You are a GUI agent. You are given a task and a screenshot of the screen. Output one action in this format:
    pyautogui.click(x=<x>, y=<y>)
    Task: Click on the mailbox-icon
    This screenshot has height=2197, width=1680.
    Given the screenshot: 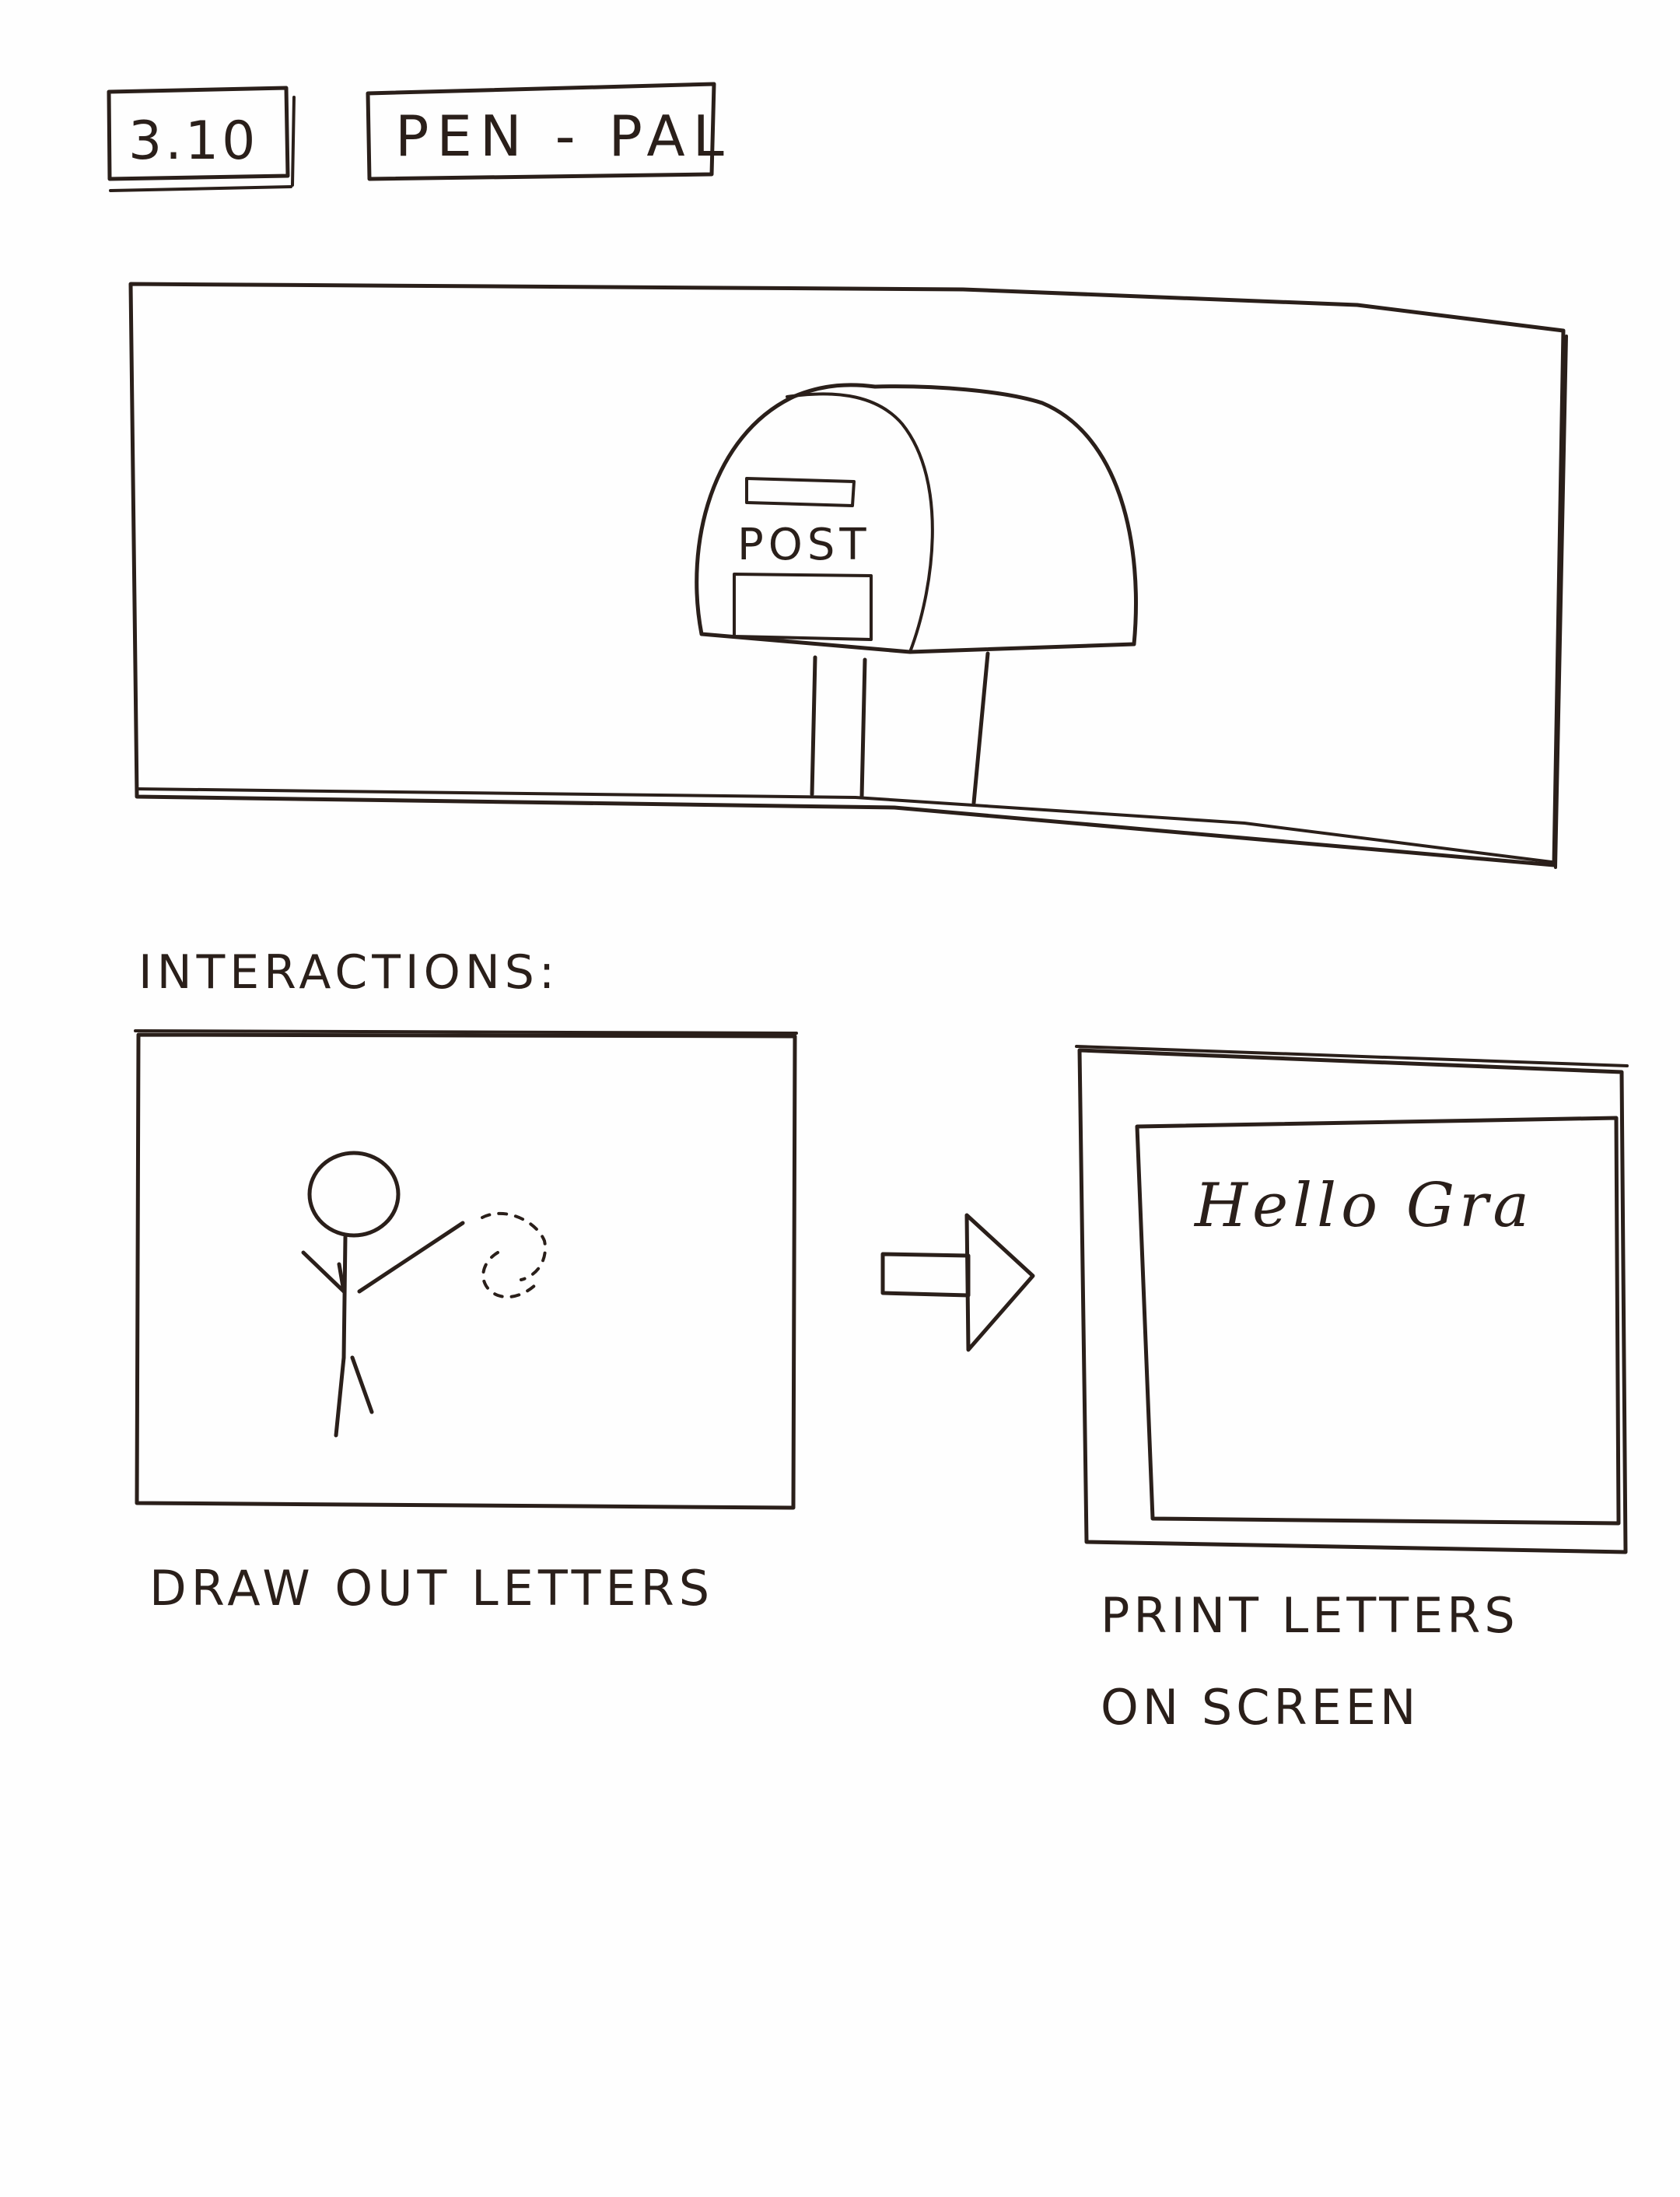 What is the action you would take?
    pyautogui.click(x=916, y=594)
    